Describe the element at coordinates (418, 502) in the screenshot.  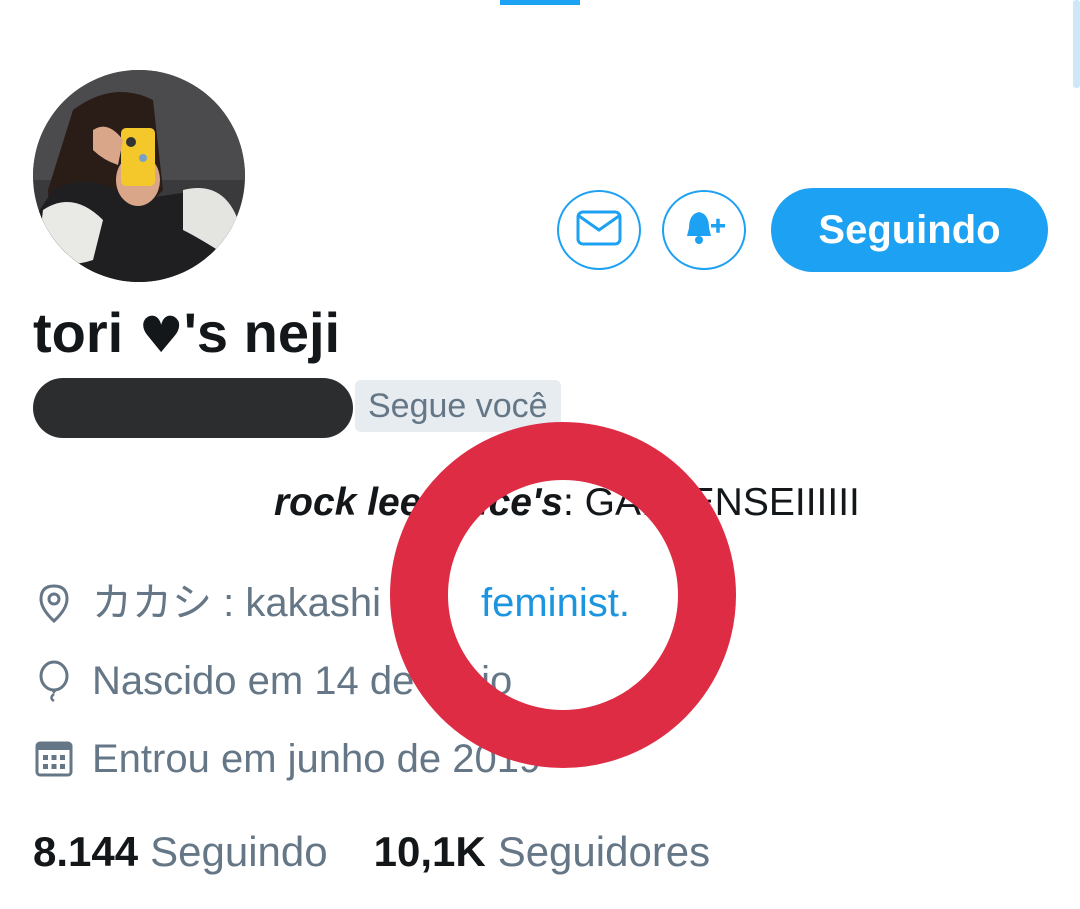
I see `bio-bold-text: rock lee voice's` at that location.